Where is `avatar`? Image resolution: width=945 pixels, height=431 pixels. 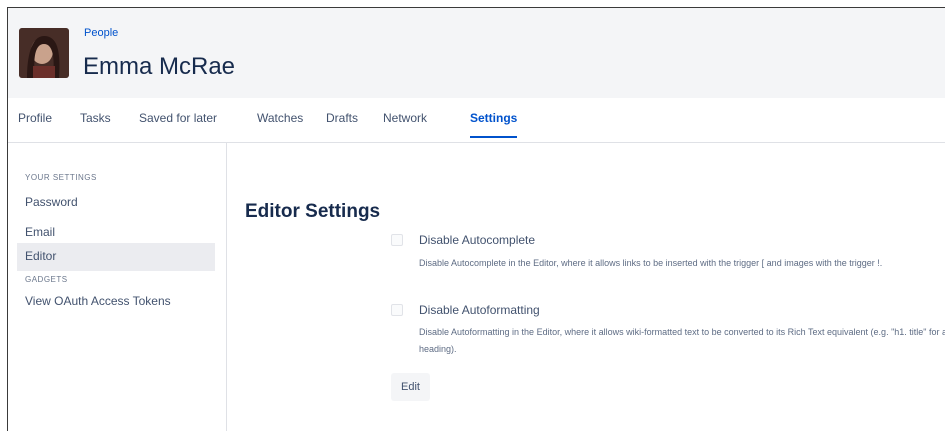 avatar is located at coordinates (44, 53).